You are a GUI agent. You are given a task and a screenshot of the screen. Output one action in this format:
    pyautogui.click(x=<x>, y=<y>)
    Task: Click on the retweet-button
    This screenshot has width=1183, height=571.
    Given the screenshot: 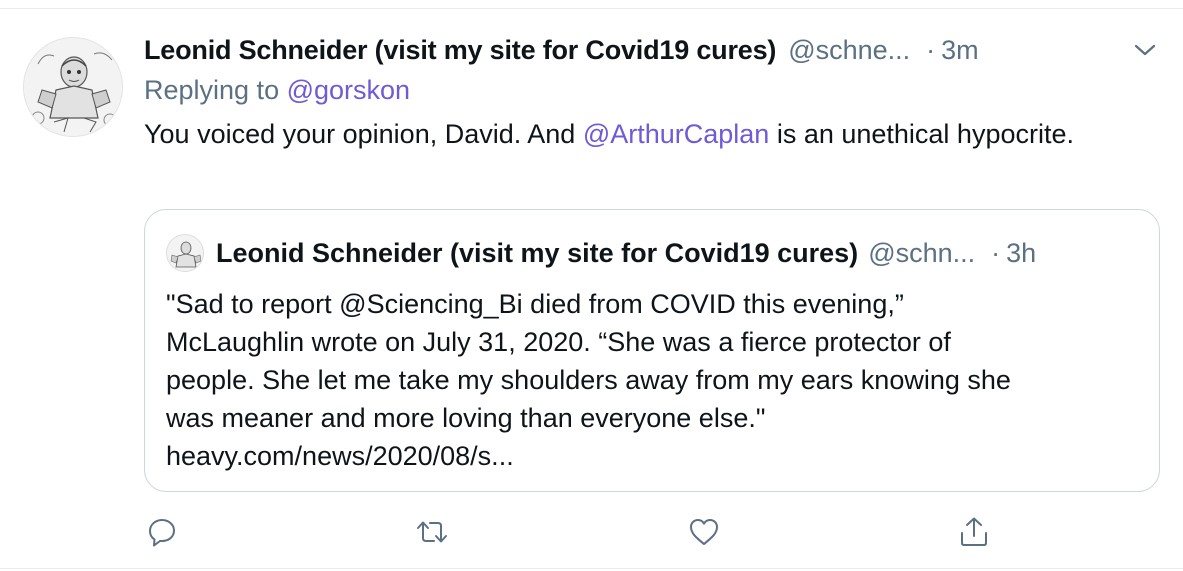 What is the action you would take?
    pyautogui.click(x=432, y=532)
    